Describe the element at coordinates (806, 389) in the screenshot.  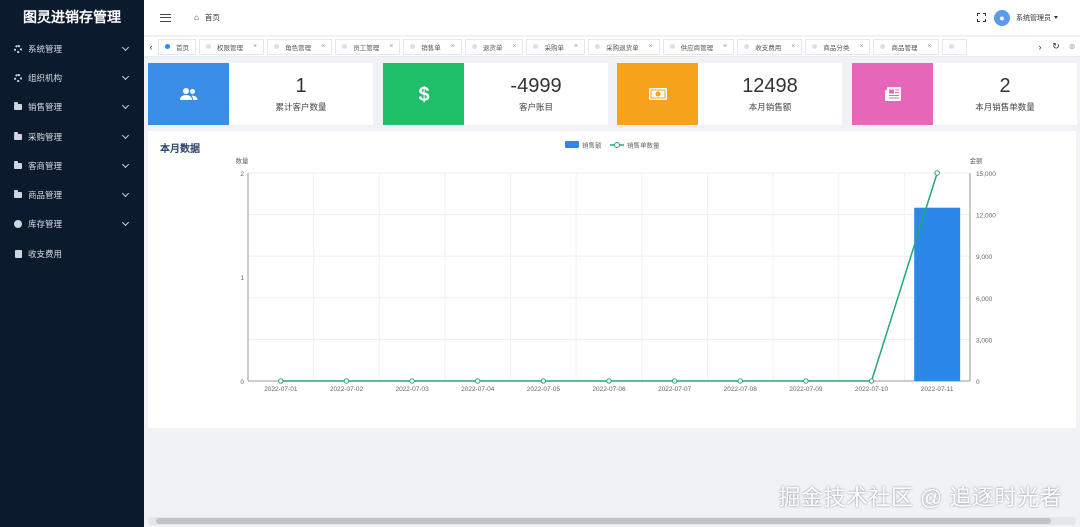
I see `x-tick-label: 2022-07-09` at that location.